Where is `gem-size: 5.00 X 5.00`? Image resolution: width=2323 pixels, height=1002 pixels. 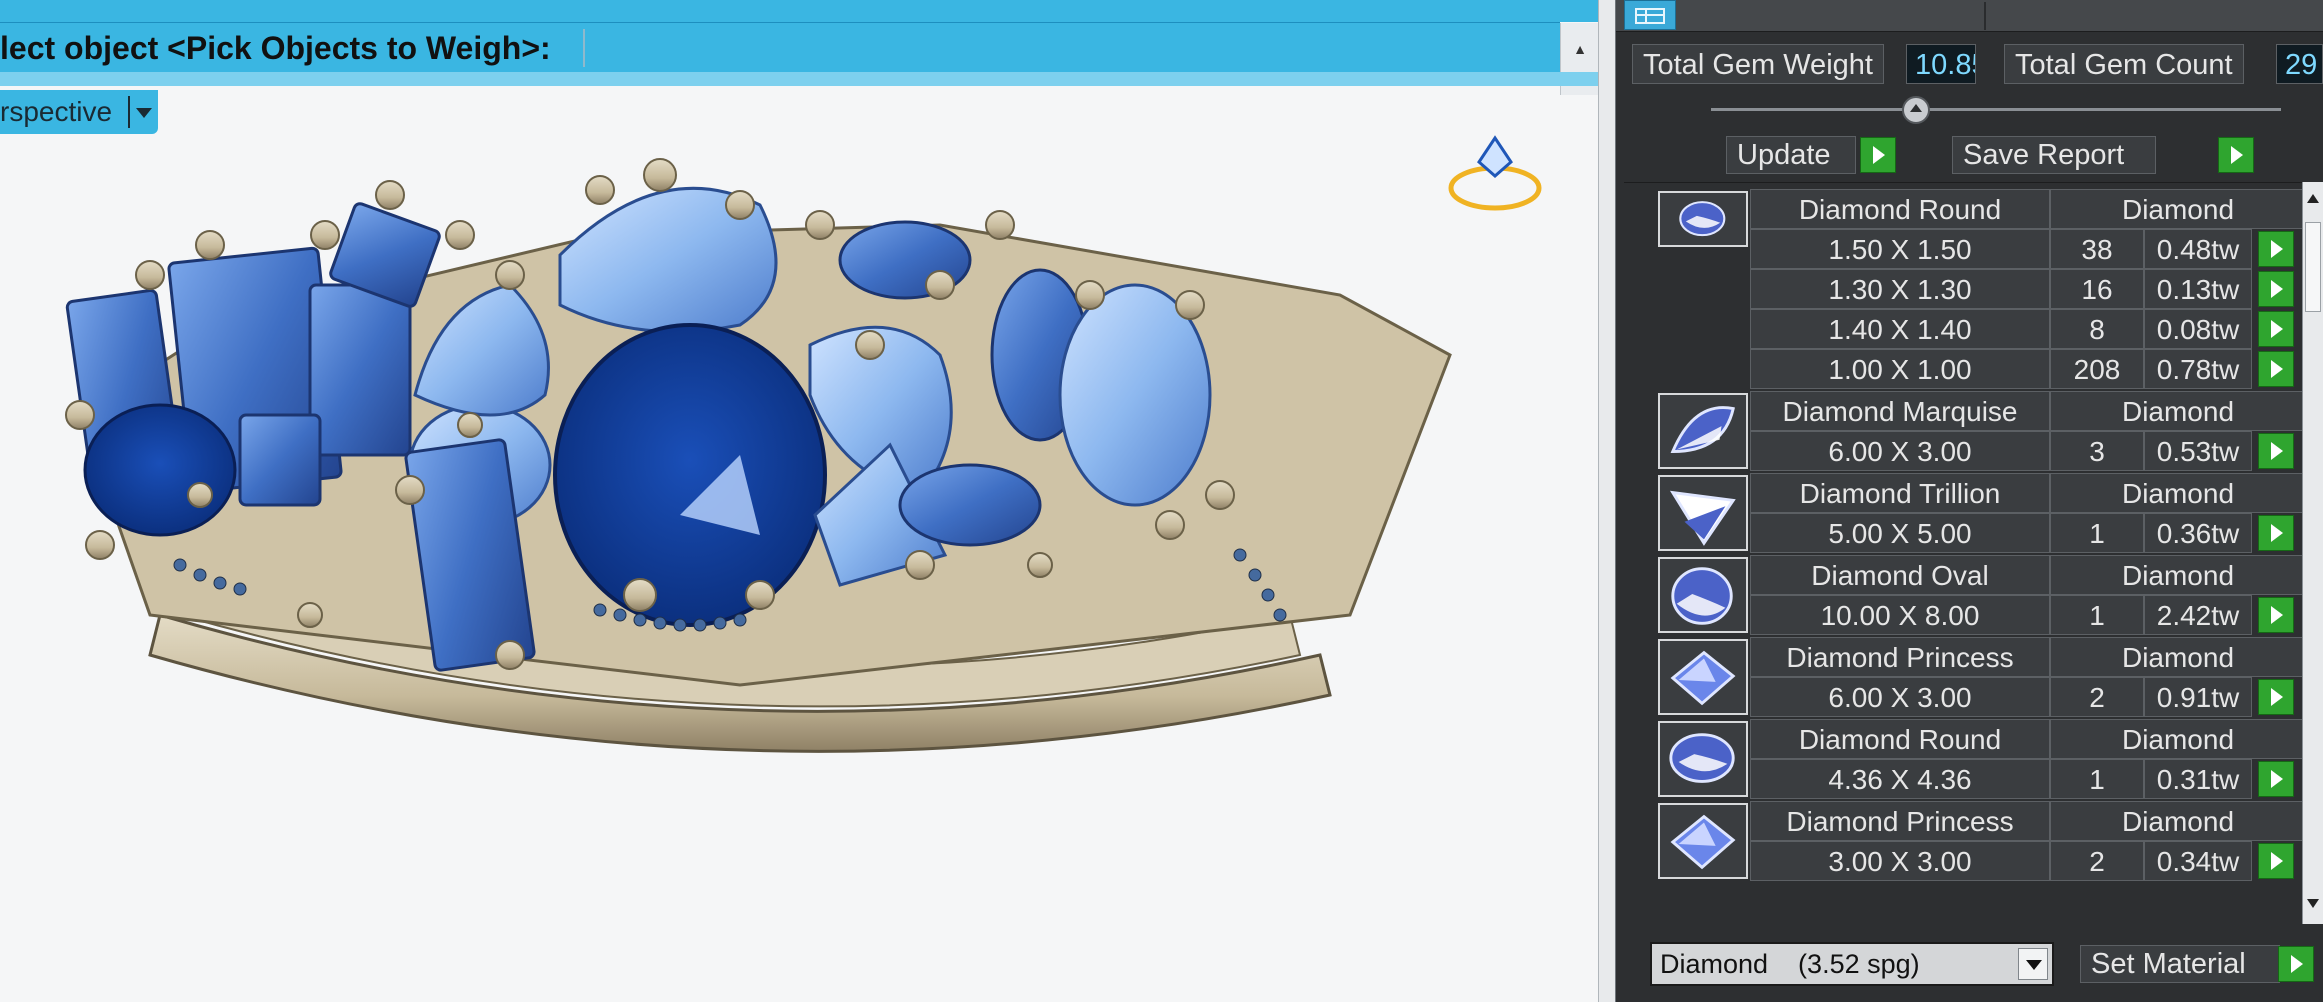 gem-size: 5.00 X 5.00 is located at coordinates (1900, 533).